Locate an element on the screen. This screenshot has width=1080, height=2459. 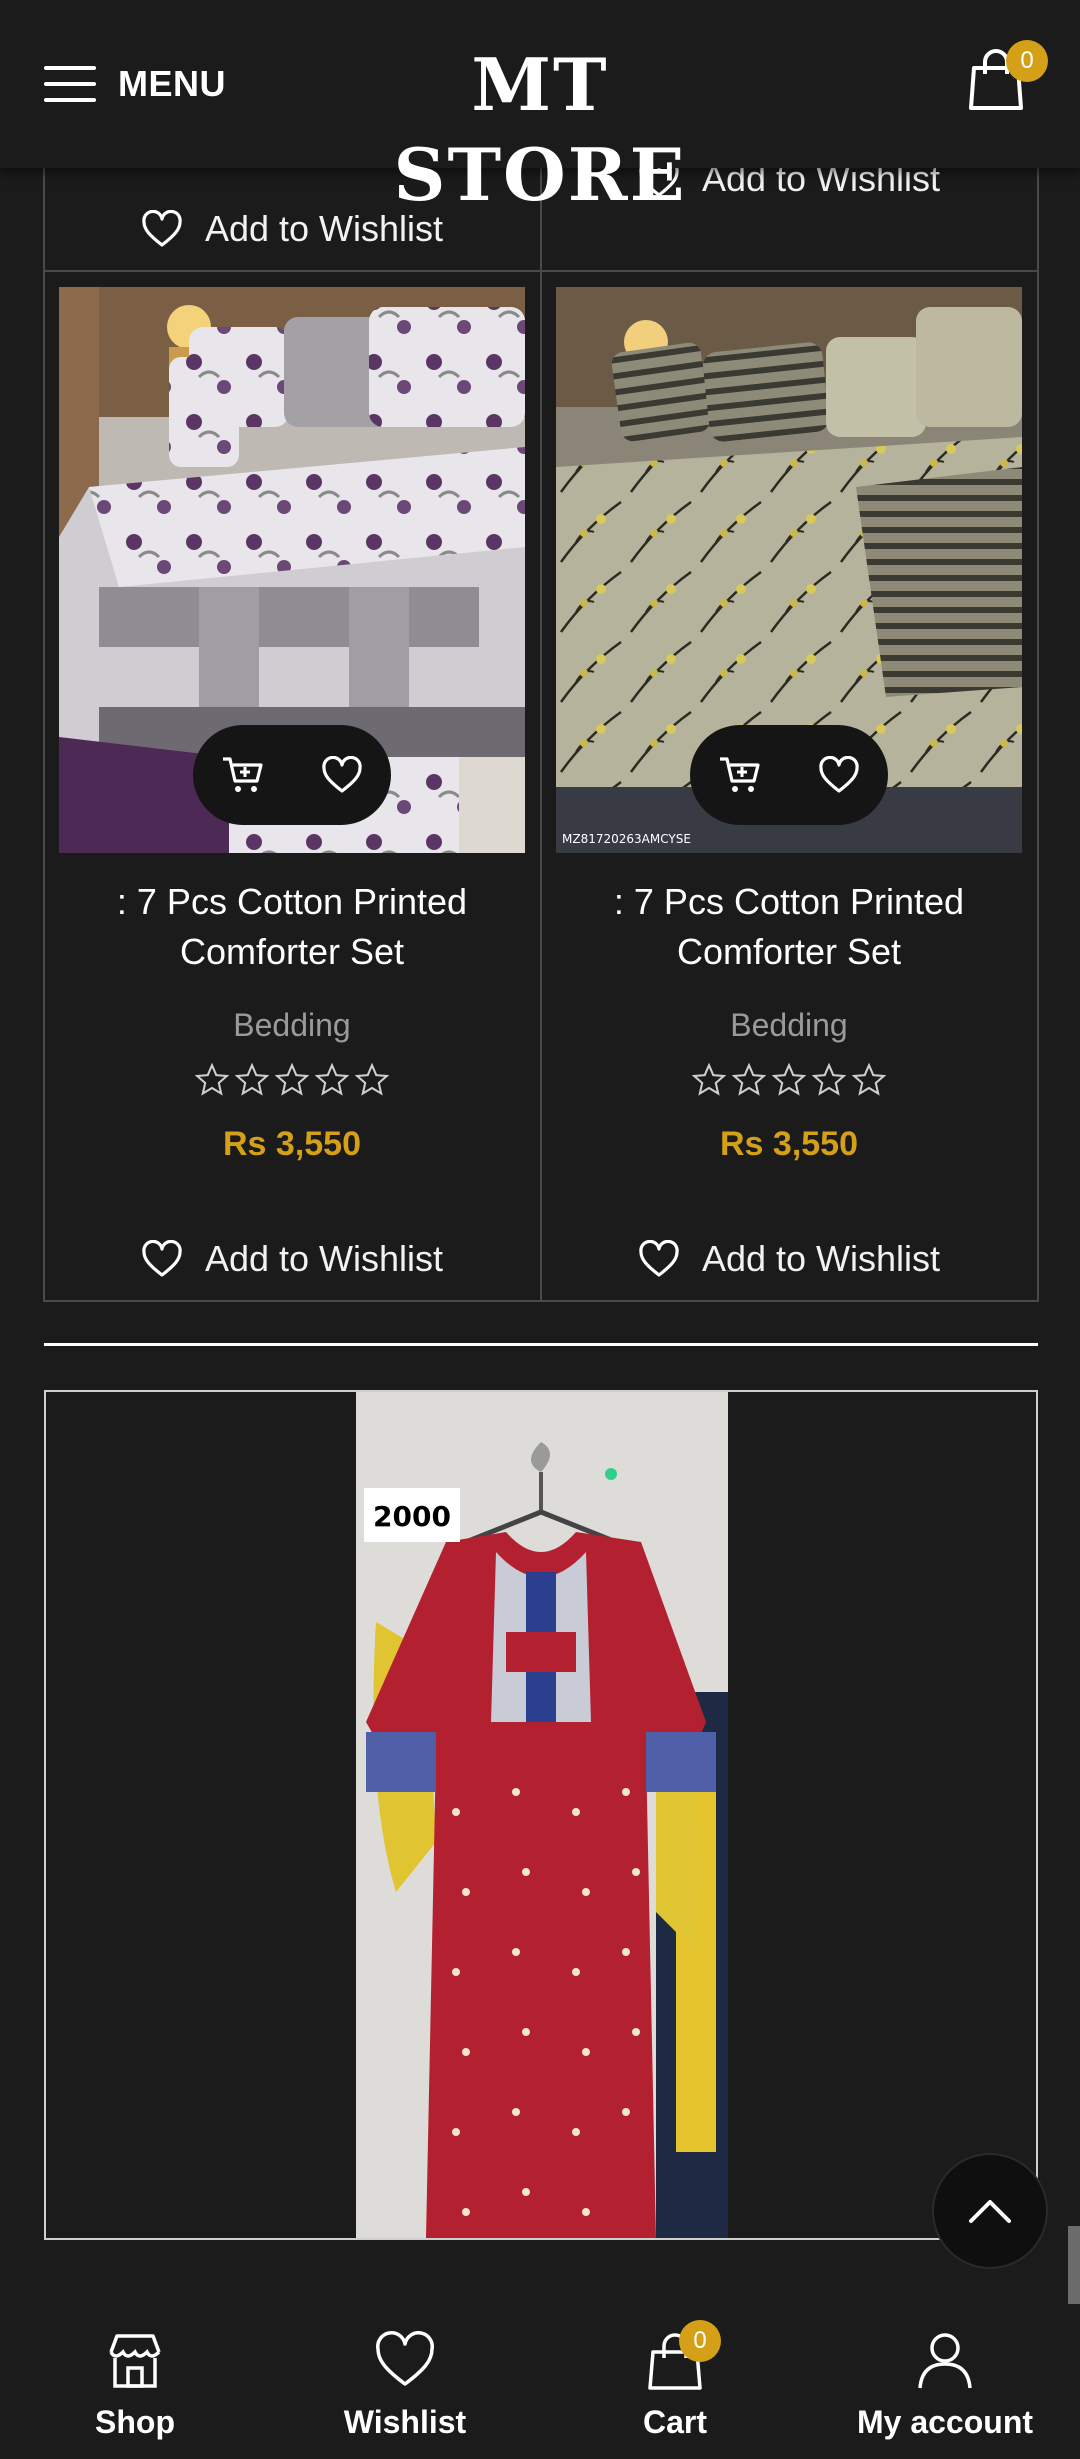
store-logo: MT STORE is located at coordinates (540, 128).